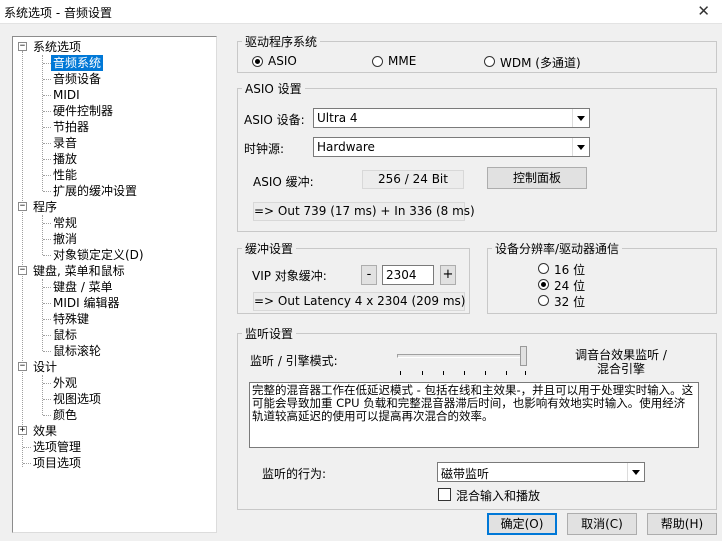  Describe the element at coordinates (523, 356) in the screenshot. I see `monitor-mode-slider-thumb` at that location.